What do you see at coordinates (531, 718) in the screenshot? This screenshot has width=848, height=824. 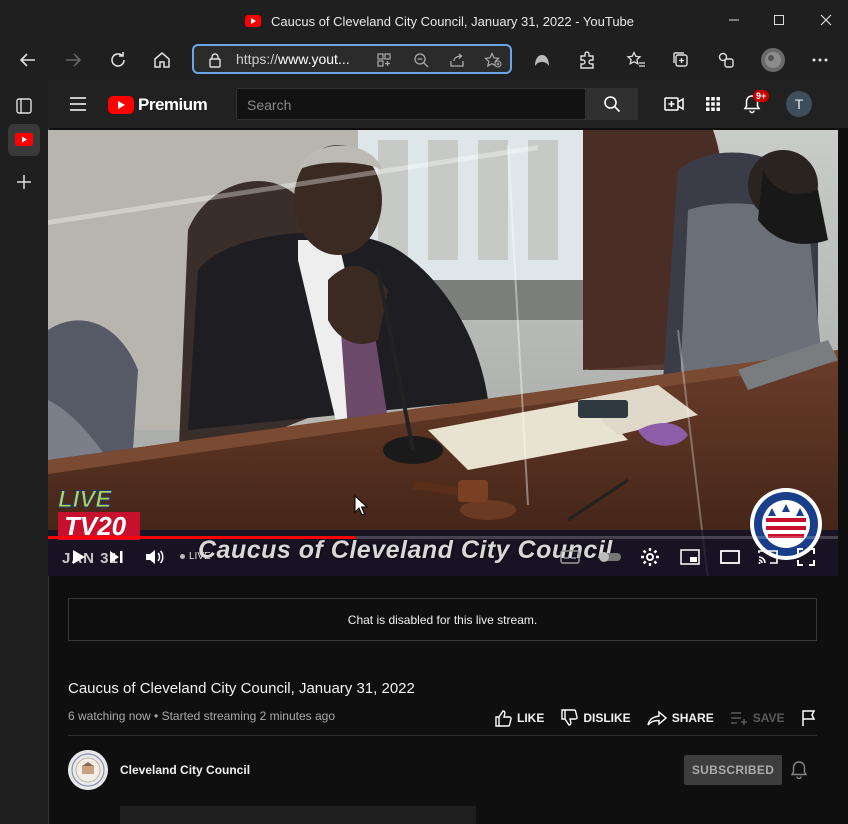 I see `like-label: LIKE` at bounding box center [531, 718].